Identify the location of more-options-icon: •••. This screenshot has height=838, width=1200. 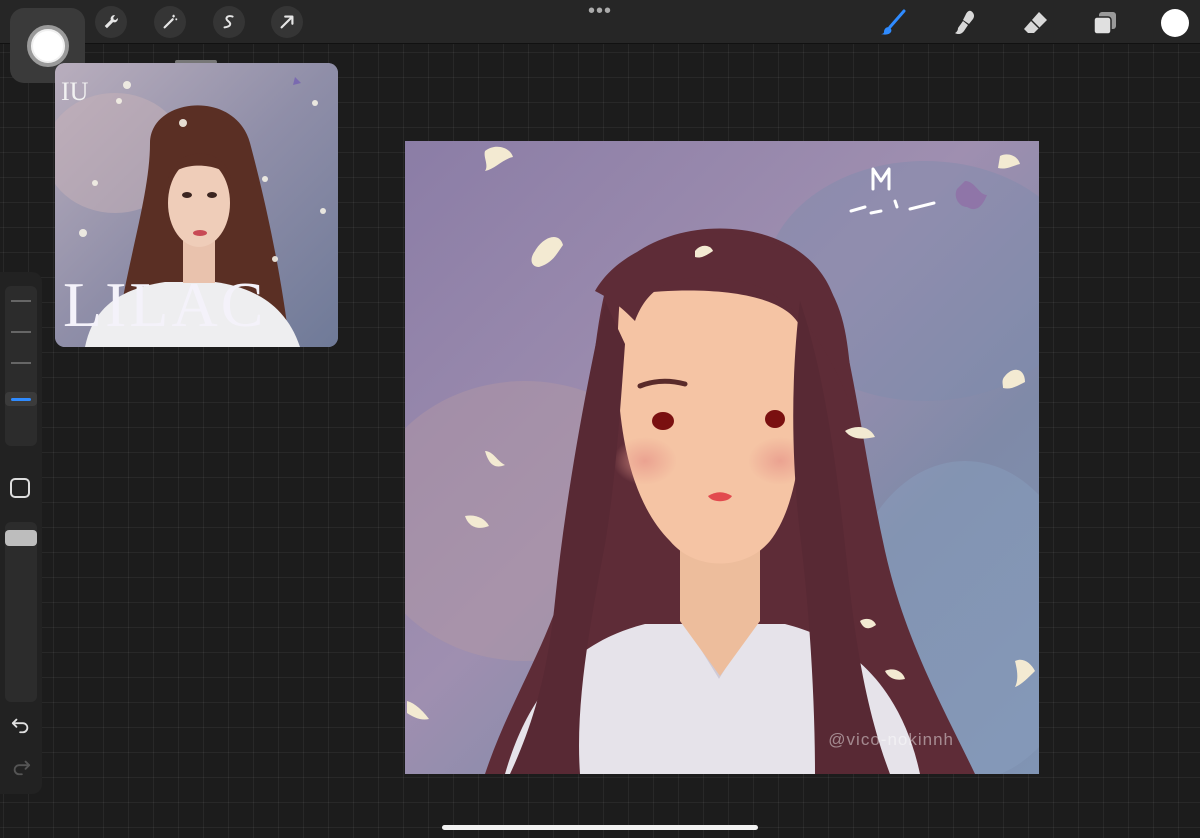
(600, 11).